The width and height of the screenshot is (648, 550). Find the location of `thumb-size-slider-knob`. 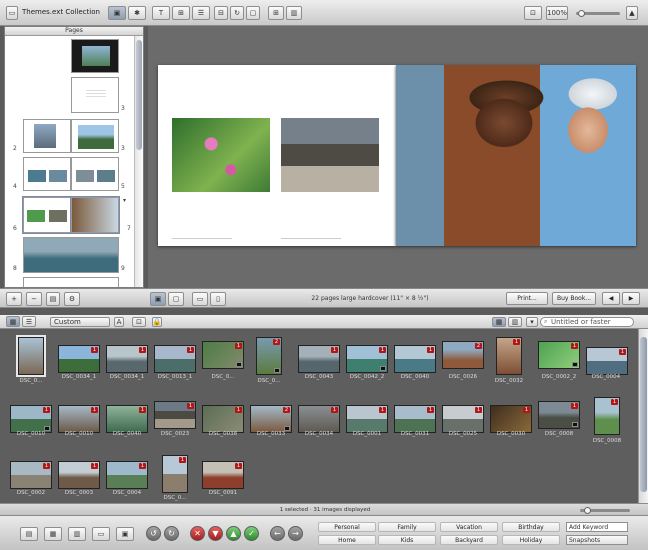

thumb-size-slider-knob is located at coordinates (587, 510).